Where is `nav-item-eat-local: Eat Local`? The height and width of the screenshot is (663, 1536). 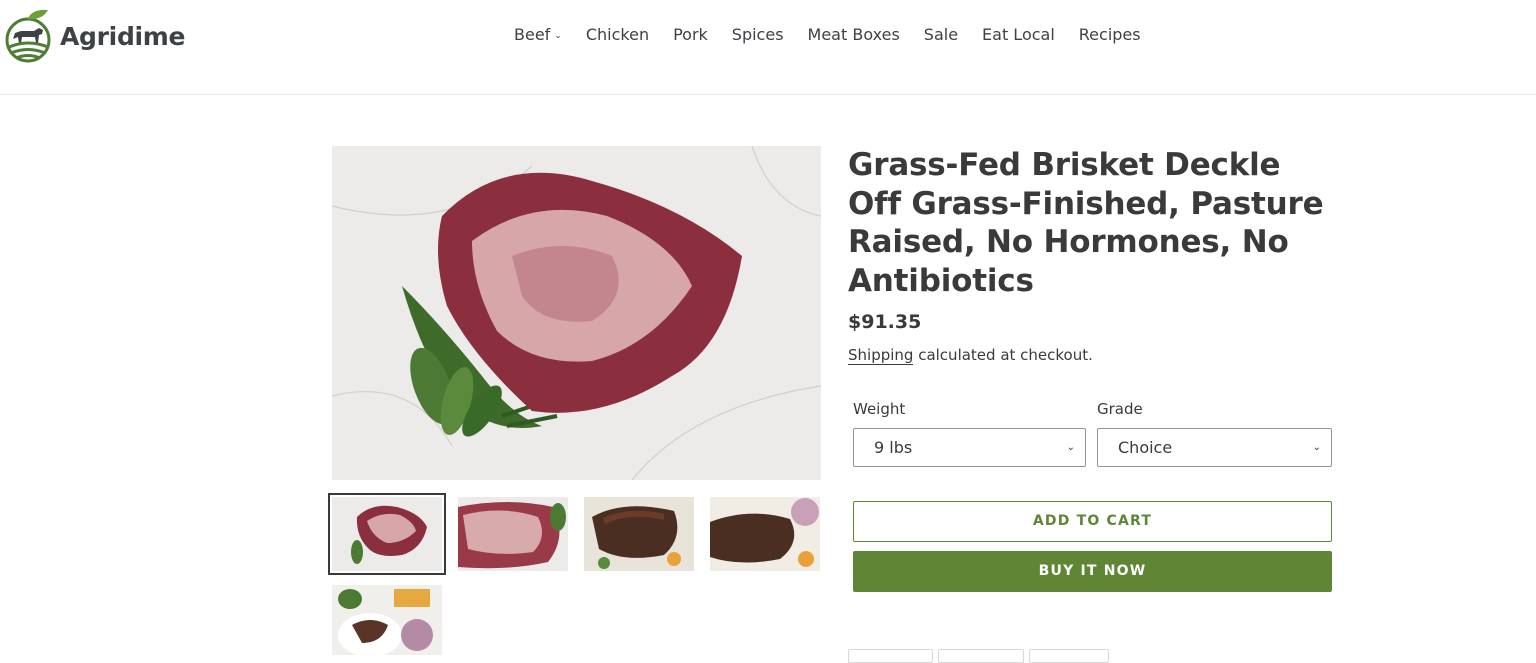 nav-item-eat-local: Eat Local is located at coordinates (1018, 34).